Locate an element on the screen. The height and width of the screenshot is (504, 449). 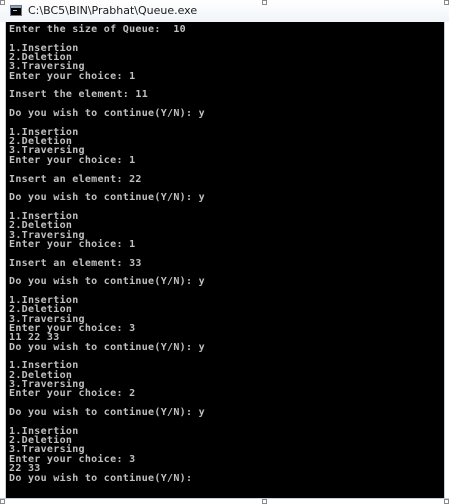
window-title: C:\BC5\BIN\Prabhat\Queue.exe is located at coordinates (113, 10).